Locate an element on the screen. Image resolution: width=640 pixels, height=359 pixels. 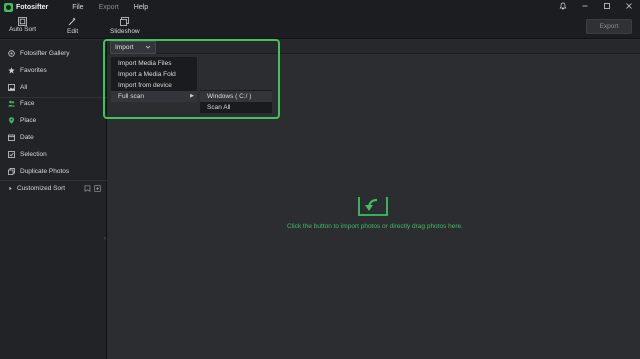
import-button: Import is located at coordinates (133, 47).